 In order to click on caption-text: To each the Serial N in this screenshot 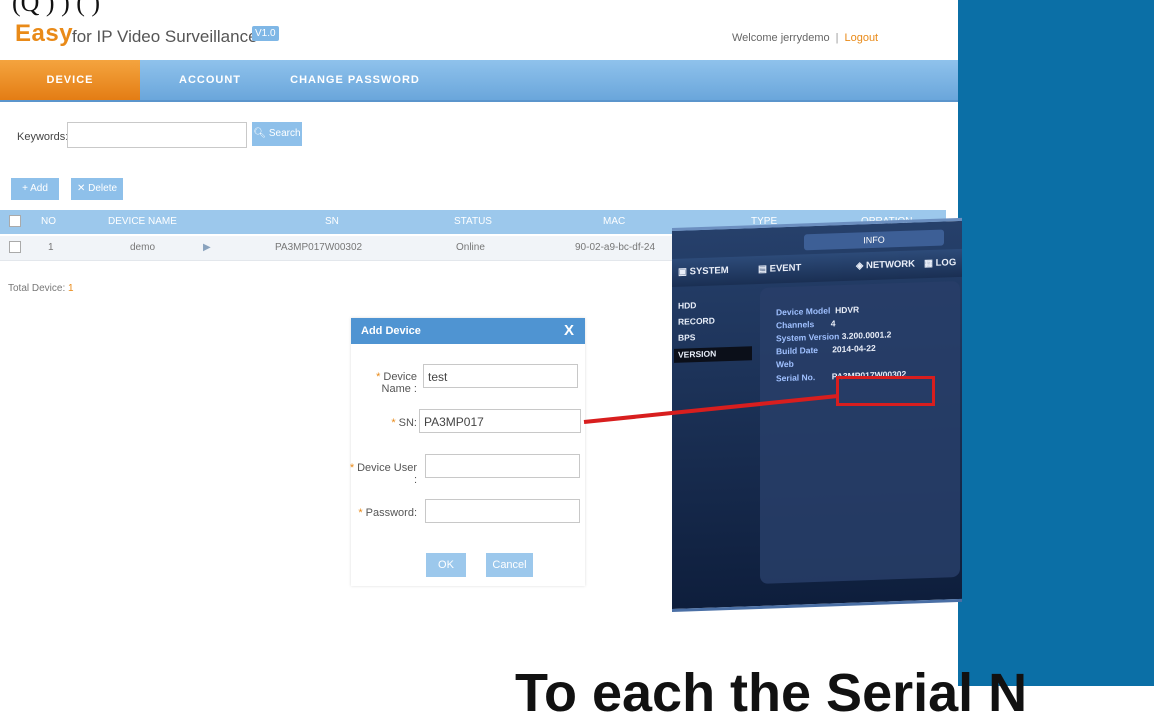, I will do `click(771, 693)`.